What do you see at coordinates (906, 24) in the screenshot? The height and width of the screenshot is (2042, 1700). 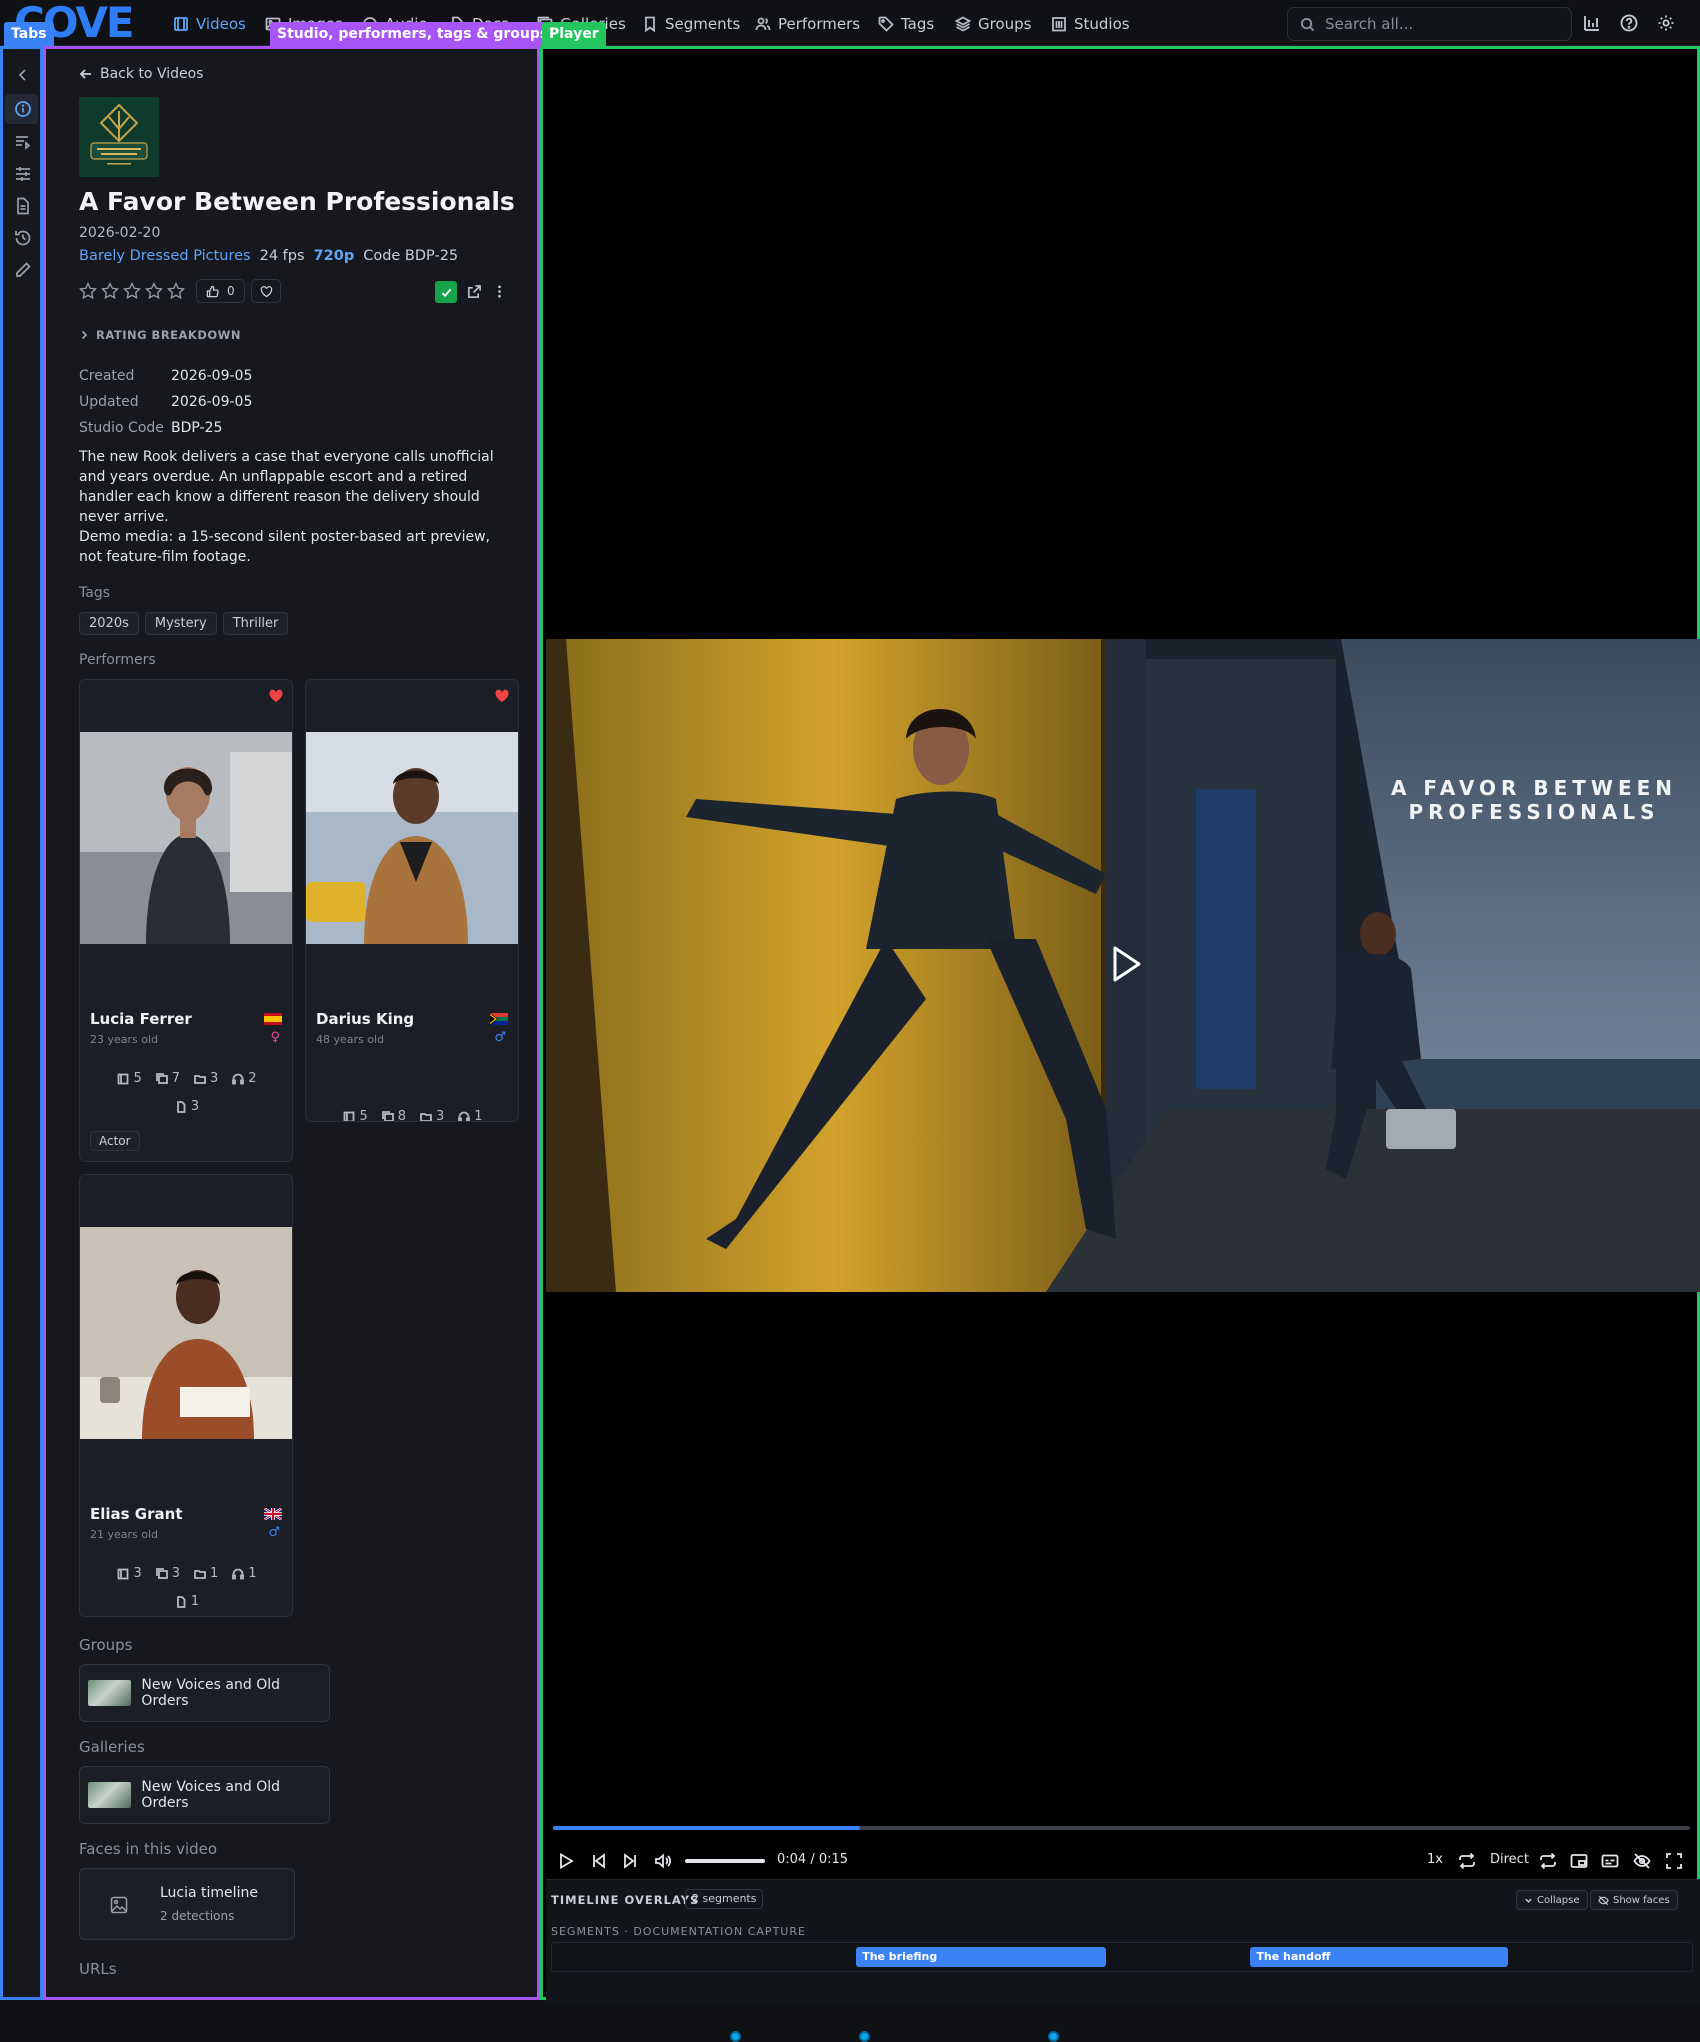 I see `nav-tags: Tags` at bounding box center [906, 24].